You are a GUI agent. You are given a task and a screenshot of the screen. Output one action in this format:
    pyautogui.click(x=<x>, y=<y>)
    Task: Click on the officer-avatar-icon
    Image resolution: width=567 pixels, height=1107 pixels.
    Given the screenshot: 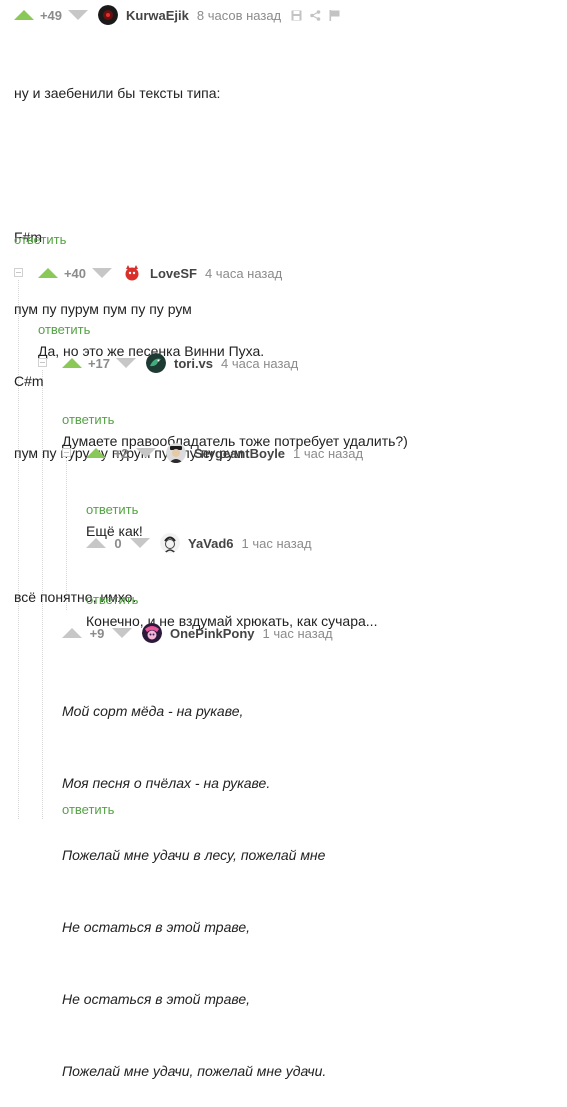 What is the action you would take?
    pyautogui.click(x=176, y=453)
    